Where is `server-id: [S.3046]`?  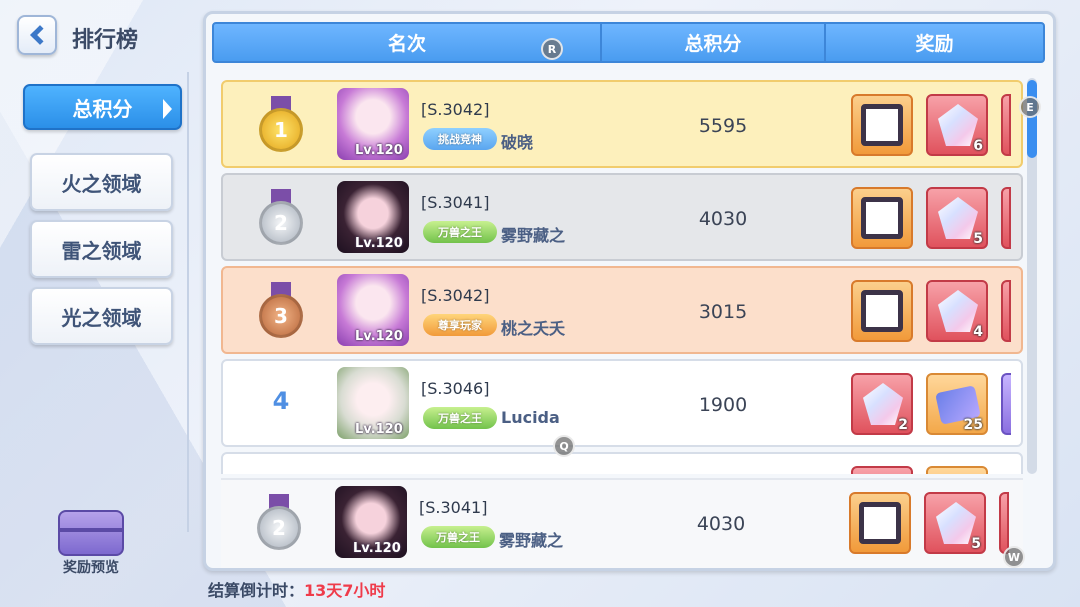 server-id: [S.3046] is located at coordinates (455, 388).